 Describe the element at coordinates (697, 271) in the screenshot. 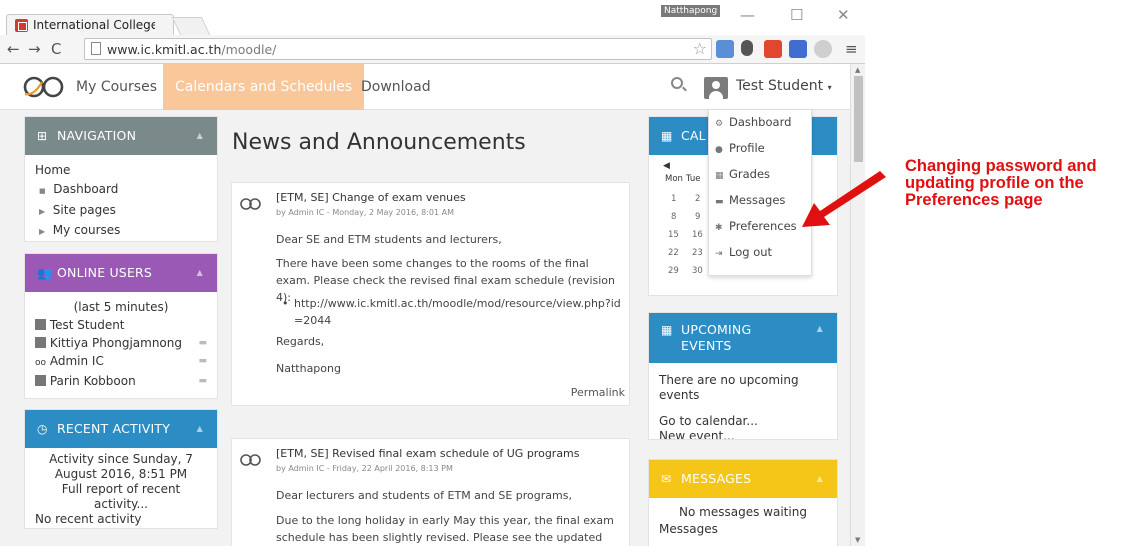

I see `calendar-day: 30` at that location.